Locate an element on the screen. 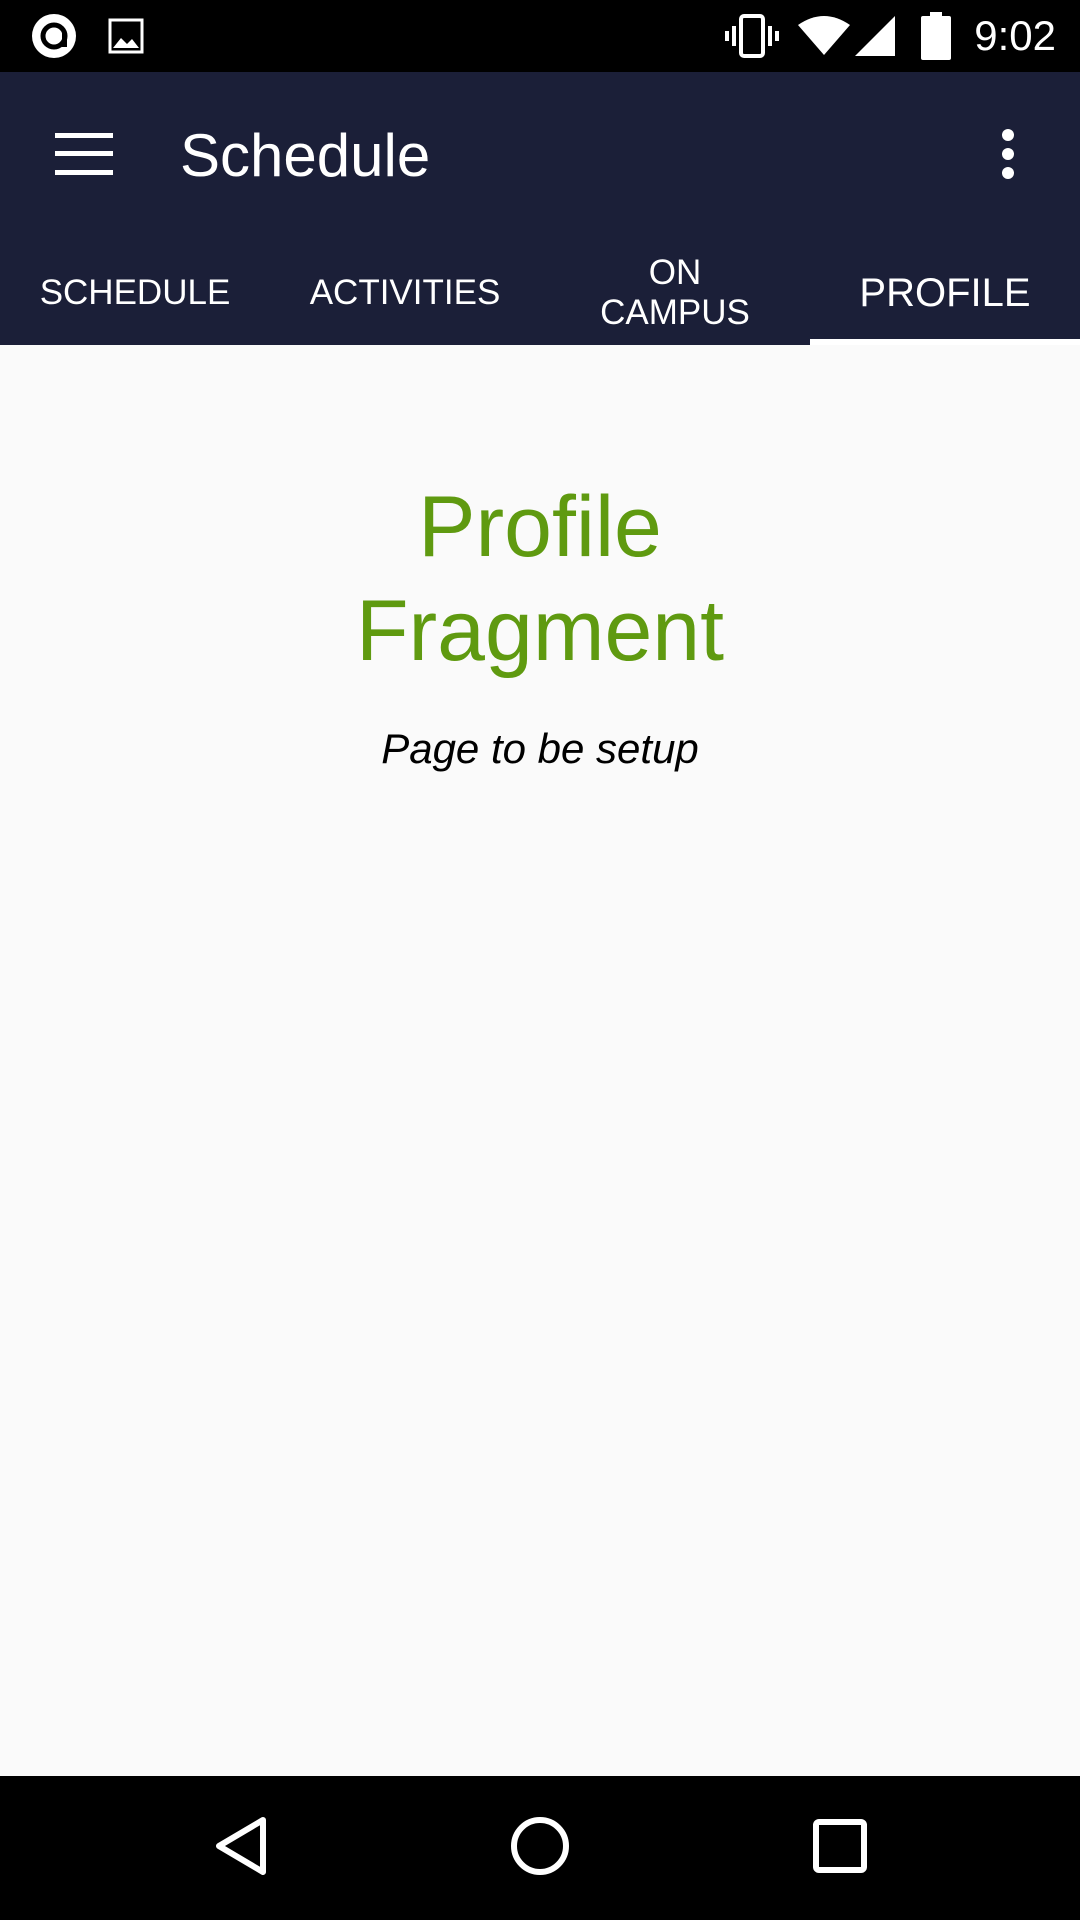 This screenshot has height=1920, width=1080. cell-signal-icon is located at coordinates (875, 36).